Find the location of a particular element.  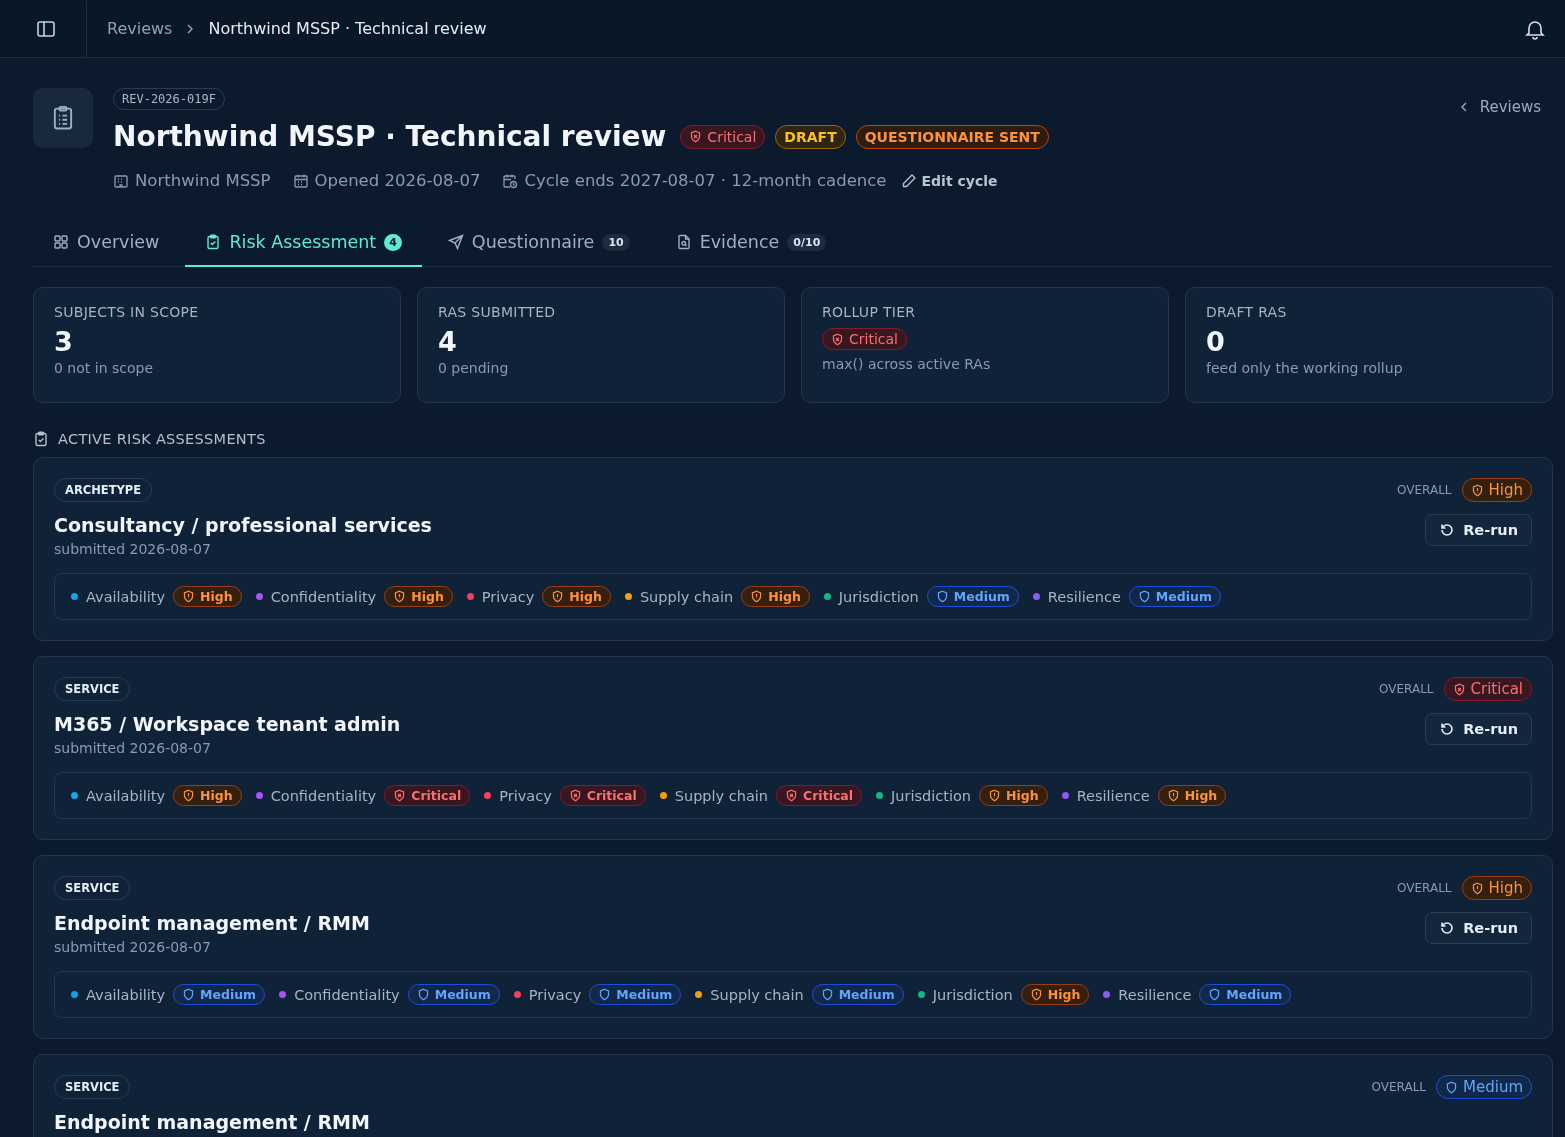

meta-text: Northwind MSSP is located at coordinates (203, 180).